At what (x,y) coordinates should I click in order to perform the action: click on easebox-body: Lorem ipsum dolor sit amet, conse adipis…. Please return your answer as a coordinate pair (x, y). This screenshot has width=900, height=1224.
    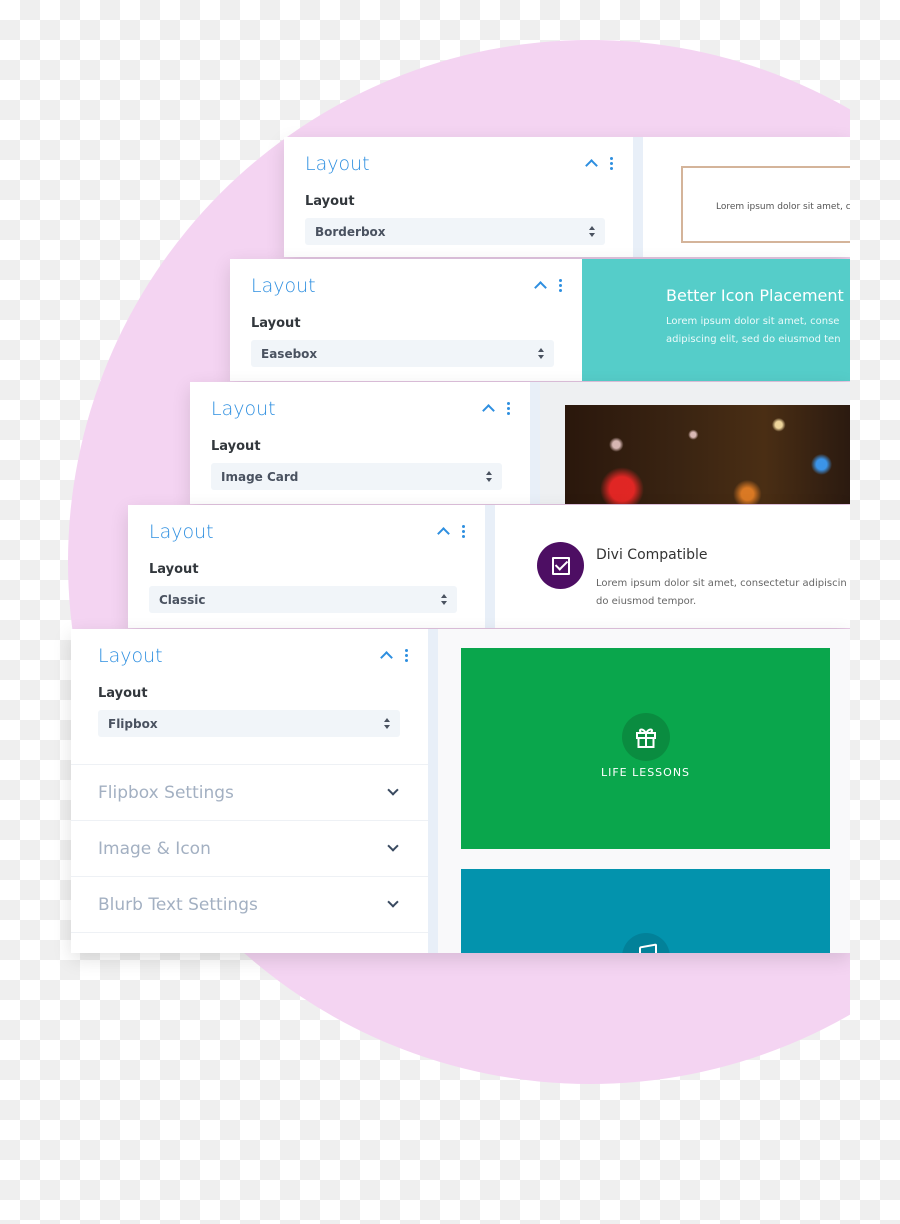
    Looking at the image, I should click on (753, 331).